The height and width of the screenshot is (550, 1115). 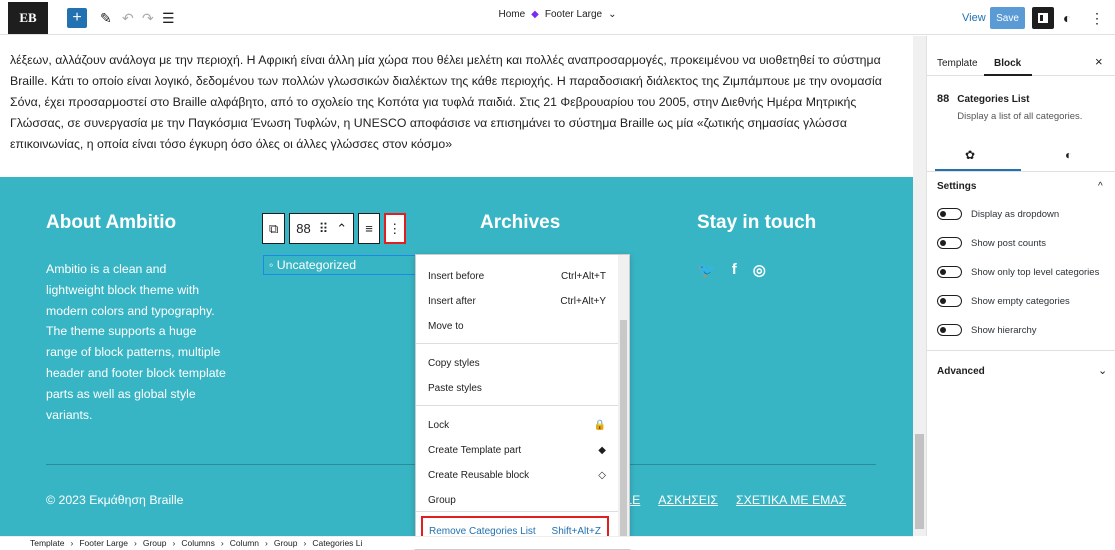 I want to click on more-vertical-icon: ⋮, so click(x=395, y=228).